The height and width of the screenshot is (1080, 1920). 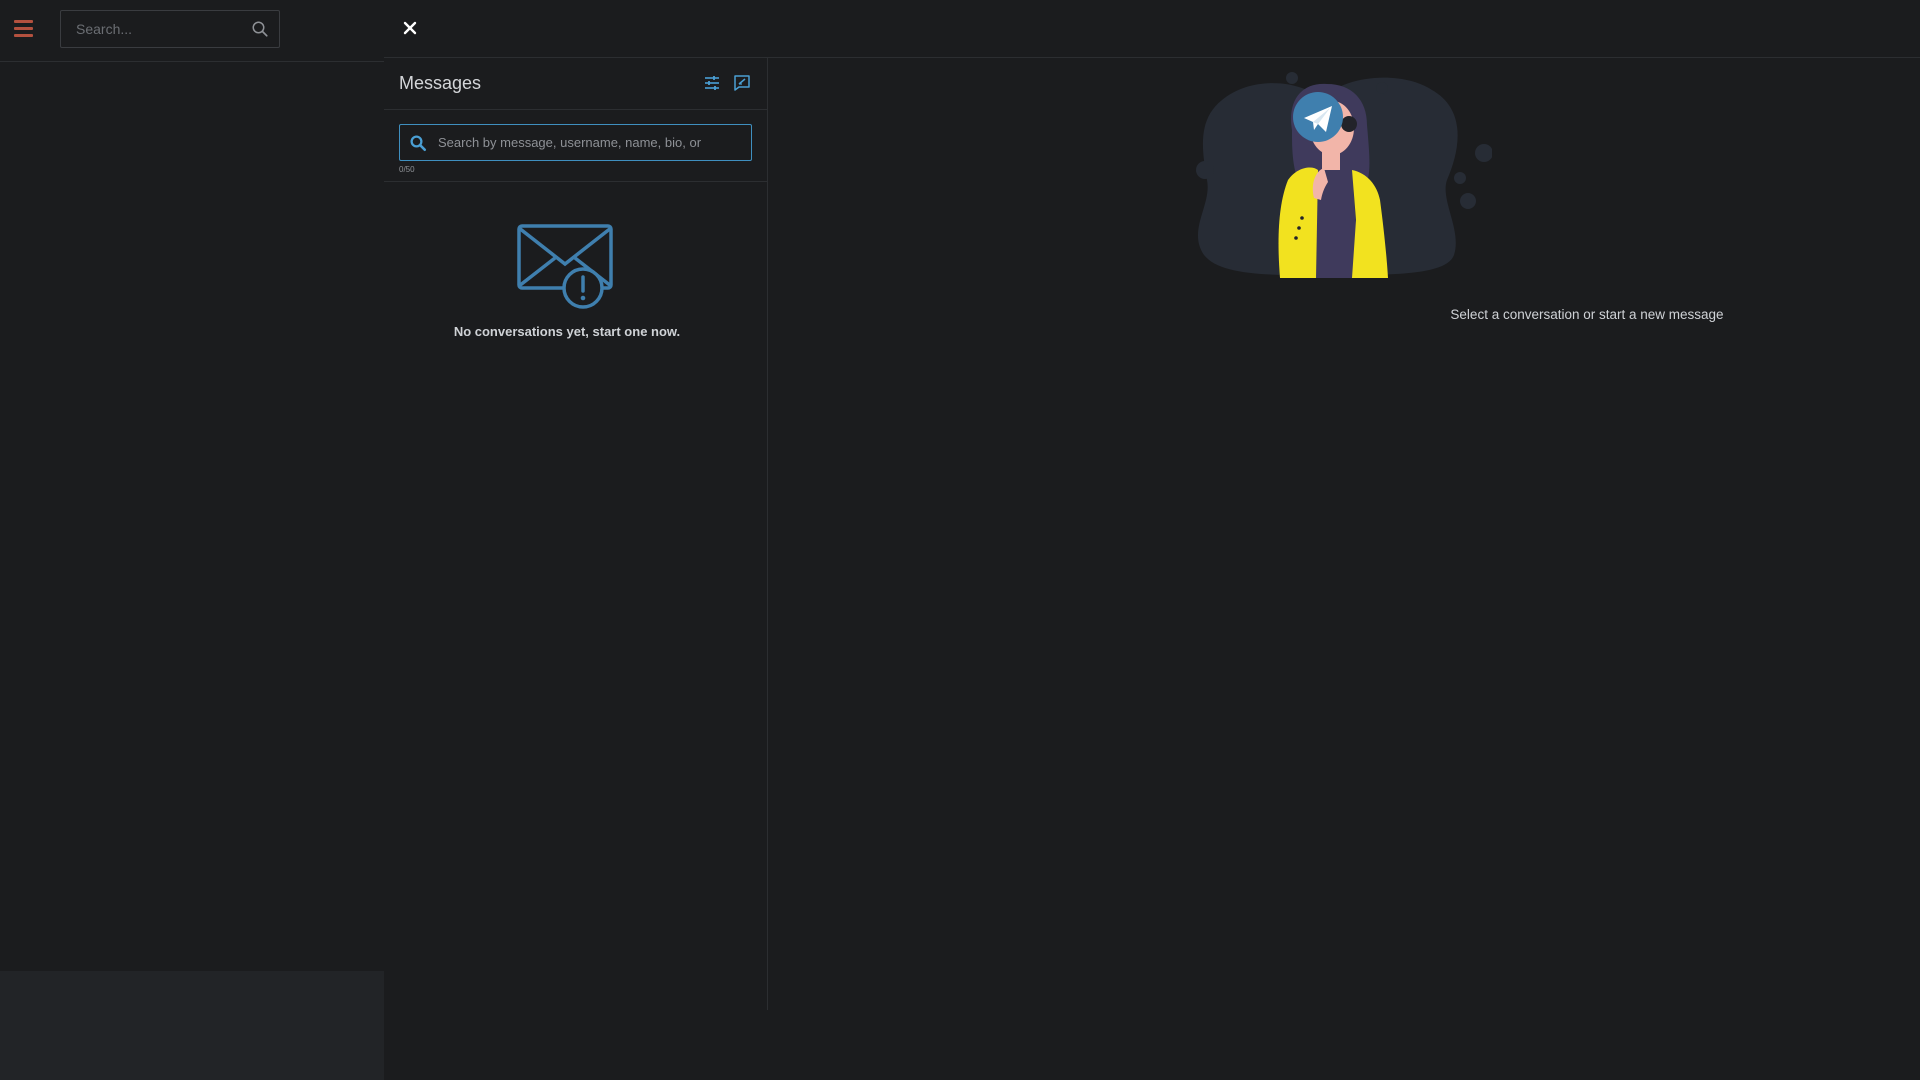 I want to click on conversation-search, so click(x=575, y=142).